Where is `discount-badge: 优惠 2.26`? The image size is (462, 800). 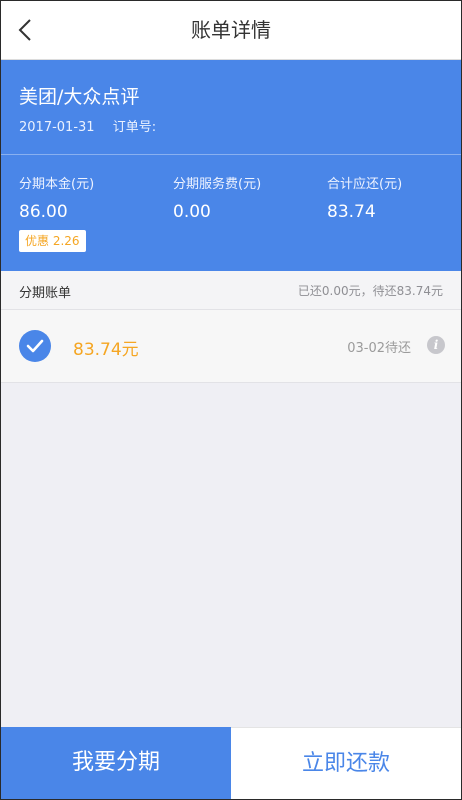 discount-badge: 优惠 2.26 is located at coordinates (52, 241).